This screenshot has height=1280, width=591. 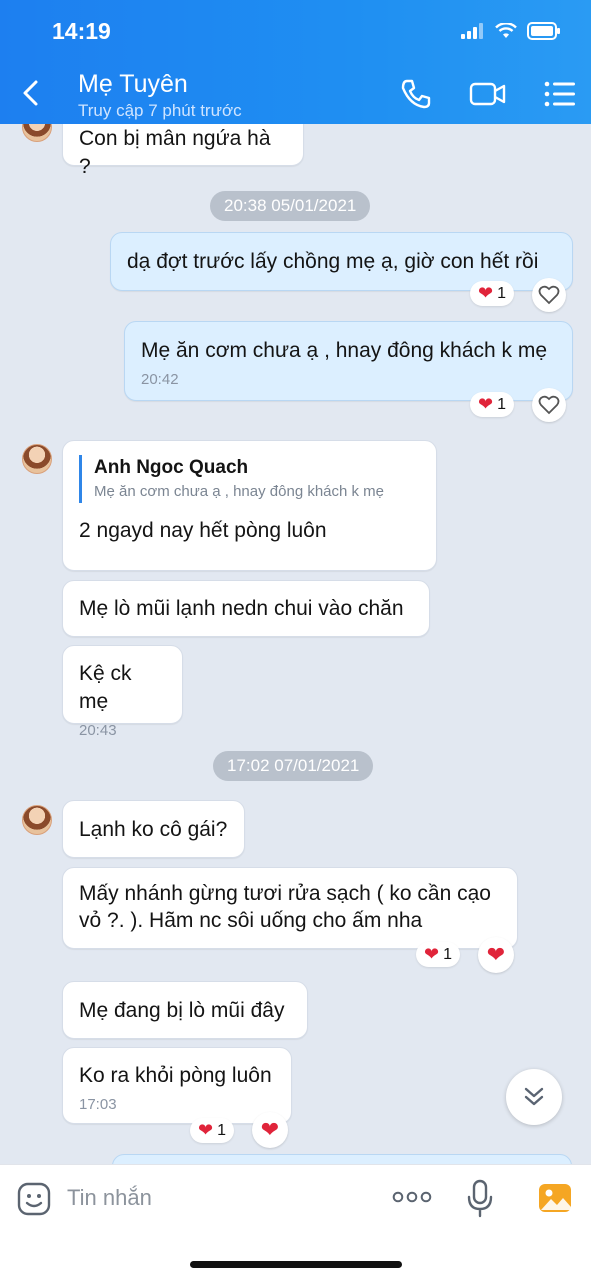 What do you see at coordinates (488, 94) in the screenshot?
I see `video-call-icon` at bounding box center [488, 94].